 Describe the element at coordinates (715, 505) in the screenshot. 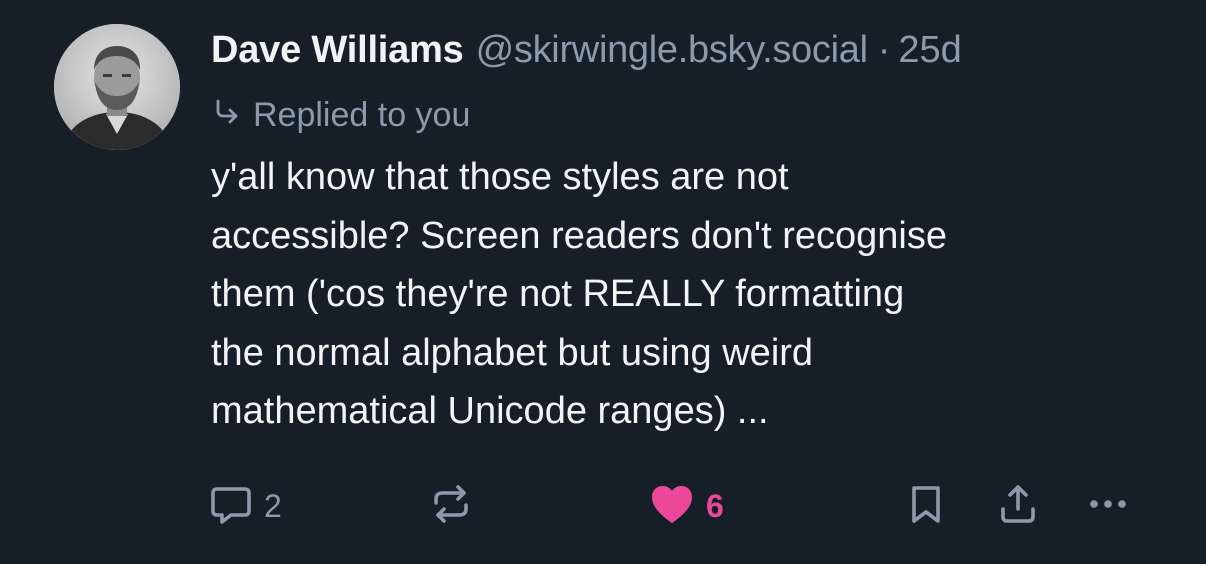

I see `like-count: 6` at that location.